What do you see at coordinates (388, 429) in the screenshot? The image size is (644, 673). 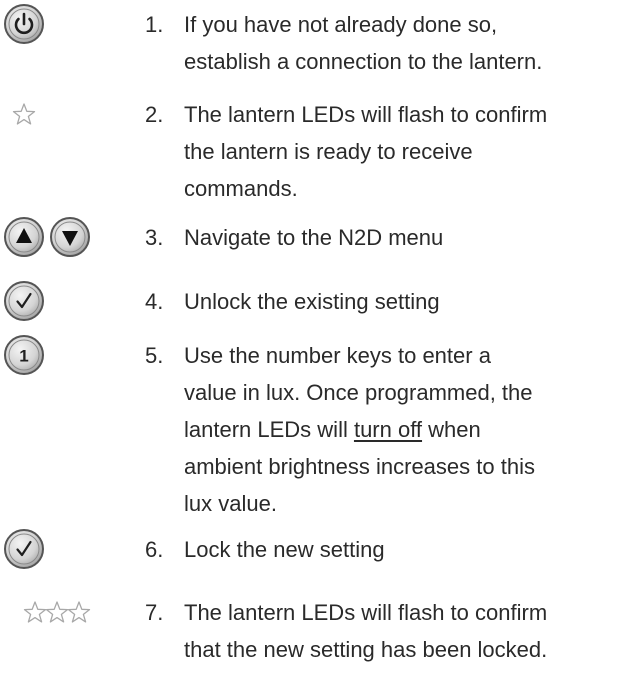 I see `emphasis-turn-off: turn off` at bounding box center [388, 429].